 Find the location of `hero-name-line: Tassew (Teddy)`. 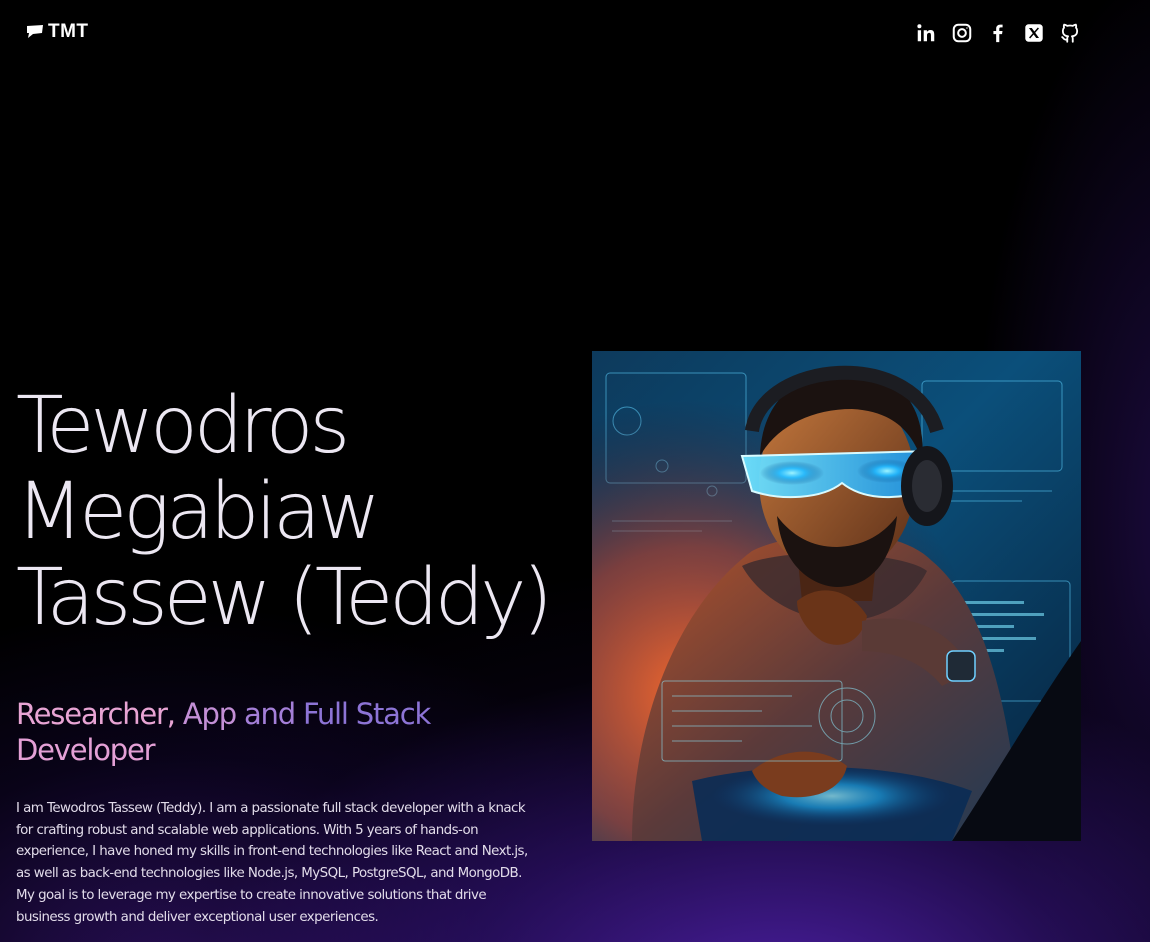

hero-name-line: Tassew (Teddy) is located at coordinates (284, 598).